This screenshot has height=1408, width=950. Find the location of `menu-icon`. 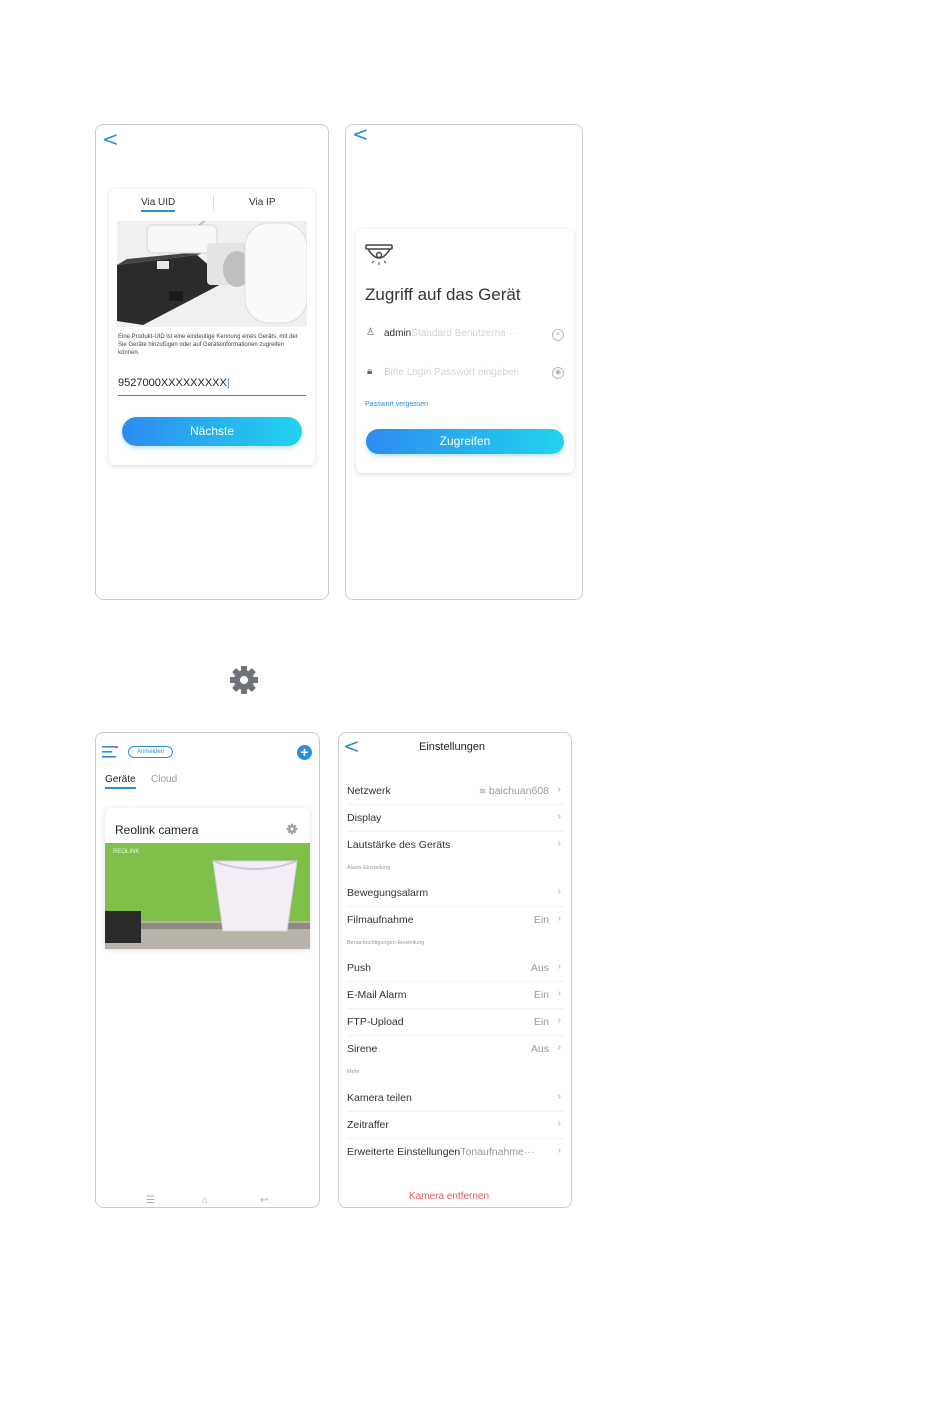

menu-icon is located at coordinates (110, 752).